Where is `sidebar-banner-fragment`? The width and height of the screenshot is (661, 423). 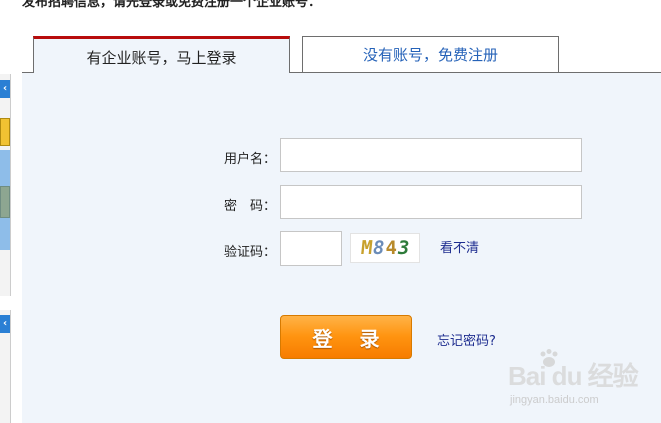 sidebar-banner-fragment is located at coordinates (5, 132).